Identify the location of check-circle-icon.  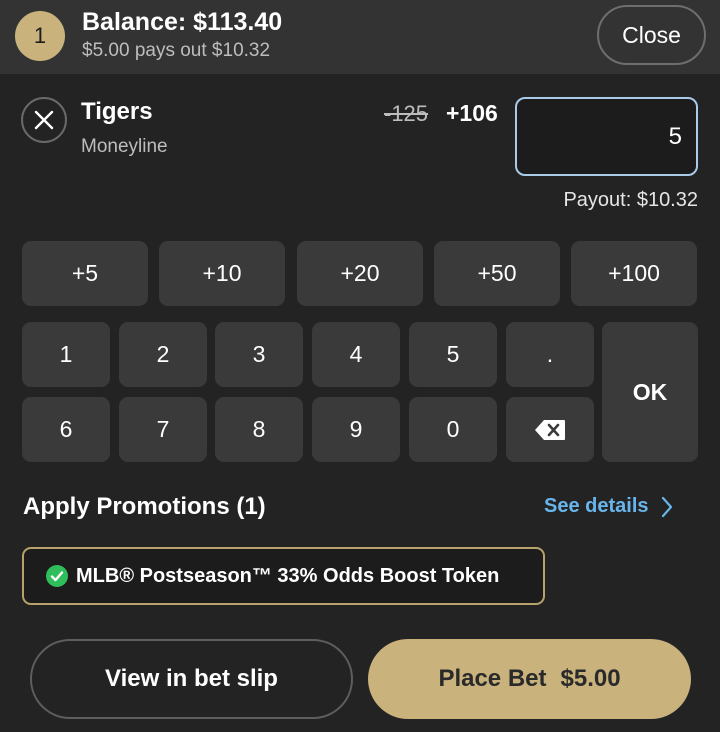
(57, 576).